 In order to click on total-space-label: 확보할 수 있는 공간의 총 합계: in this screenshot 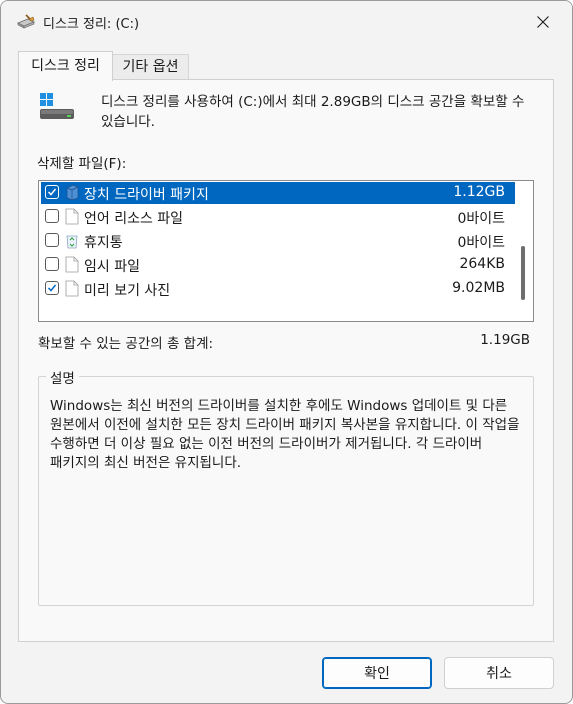, I will do `click(126, 344)`.